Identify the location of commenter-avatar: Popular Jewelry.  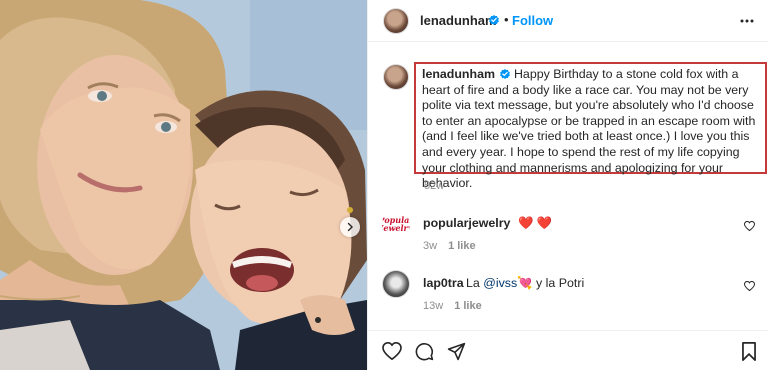
(396, 224).